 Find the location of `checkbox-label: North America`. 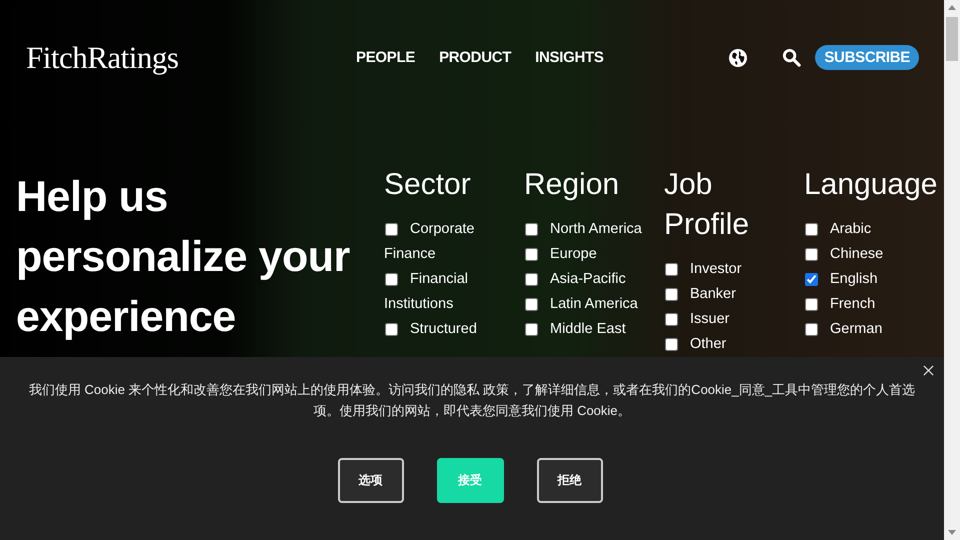

checkbox-label: North America is located at coordinates (590, 229).